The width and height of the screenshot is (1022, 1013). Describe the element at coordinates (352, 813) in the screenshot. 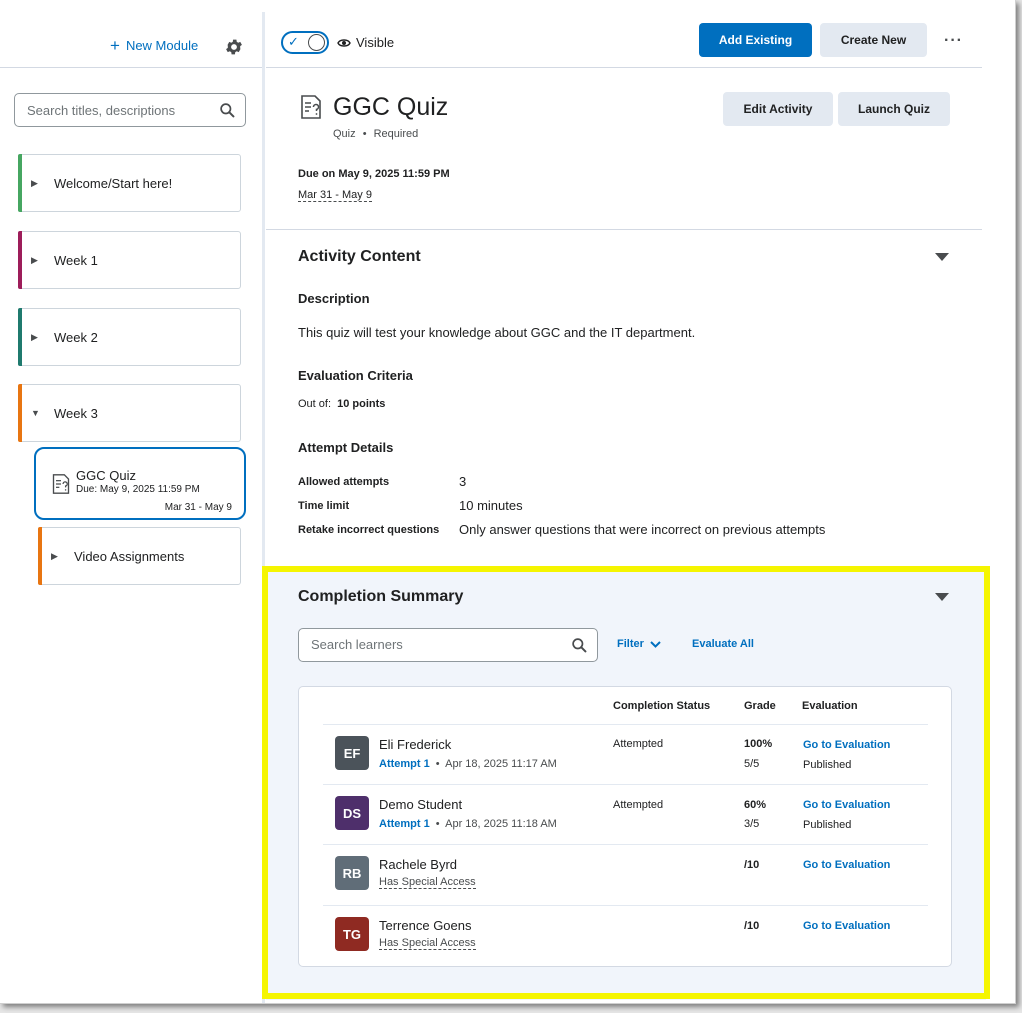

I see `avatar: DS` at that location.